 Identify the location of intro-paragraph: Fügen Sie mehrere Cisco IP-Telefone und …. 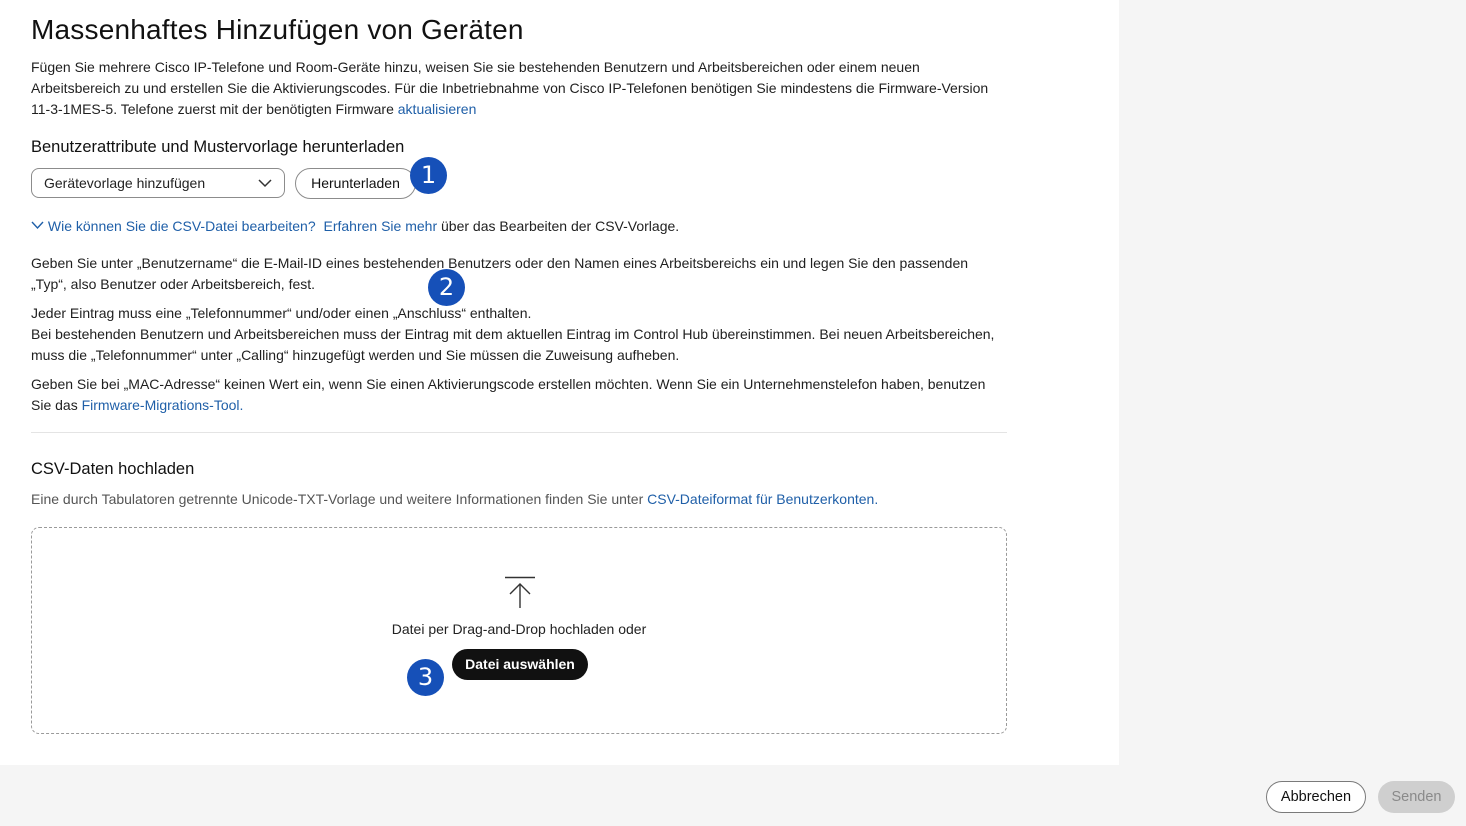
(518, 88).